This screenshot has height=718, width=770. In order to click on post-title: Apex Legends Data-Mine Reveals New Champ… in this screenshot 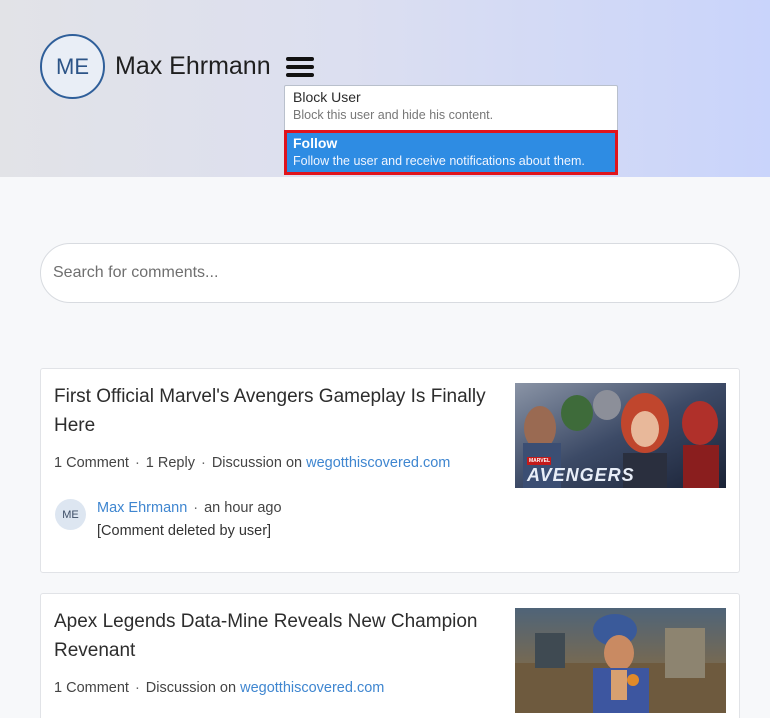, I will do `click(279, 636)`.